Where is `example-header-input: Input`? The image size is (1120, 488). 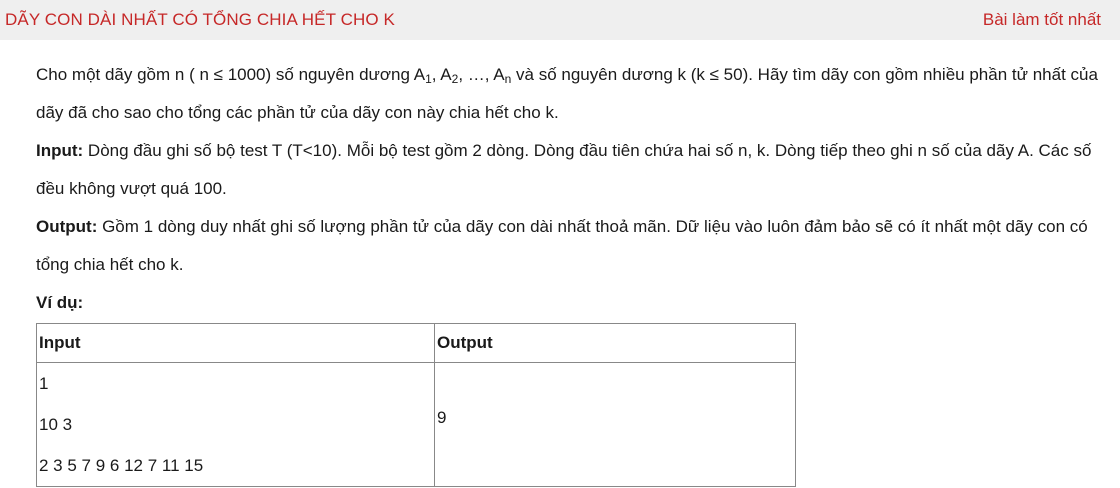
example-header-input: Input is located at coordinates (235, 343).